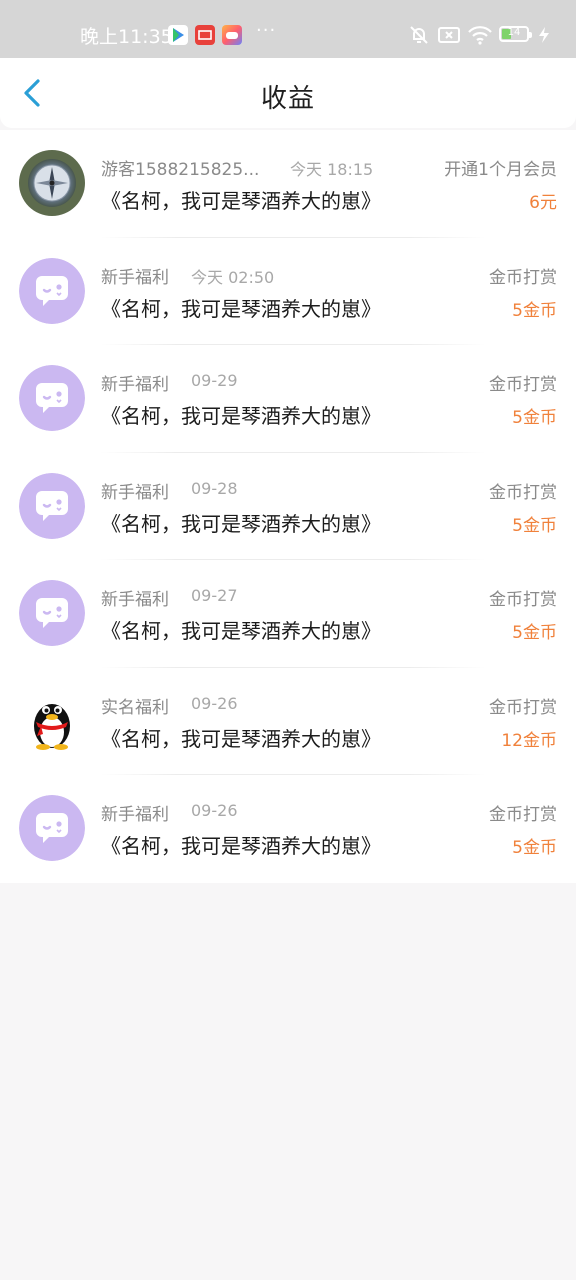 The image size is (576, 1280). I want to click on more-notifications-icon: ···, so click(266, 30).